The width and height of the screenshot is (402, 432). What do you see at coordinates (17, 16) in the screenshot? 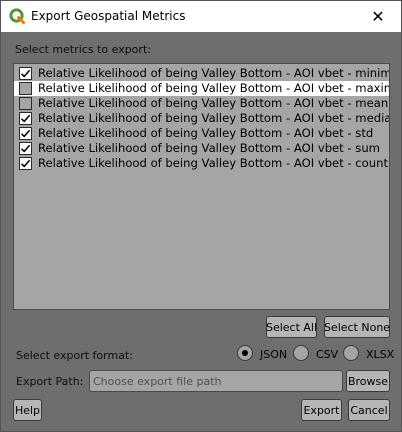
I see `qgis-icon` at bounding box center [17, 16].